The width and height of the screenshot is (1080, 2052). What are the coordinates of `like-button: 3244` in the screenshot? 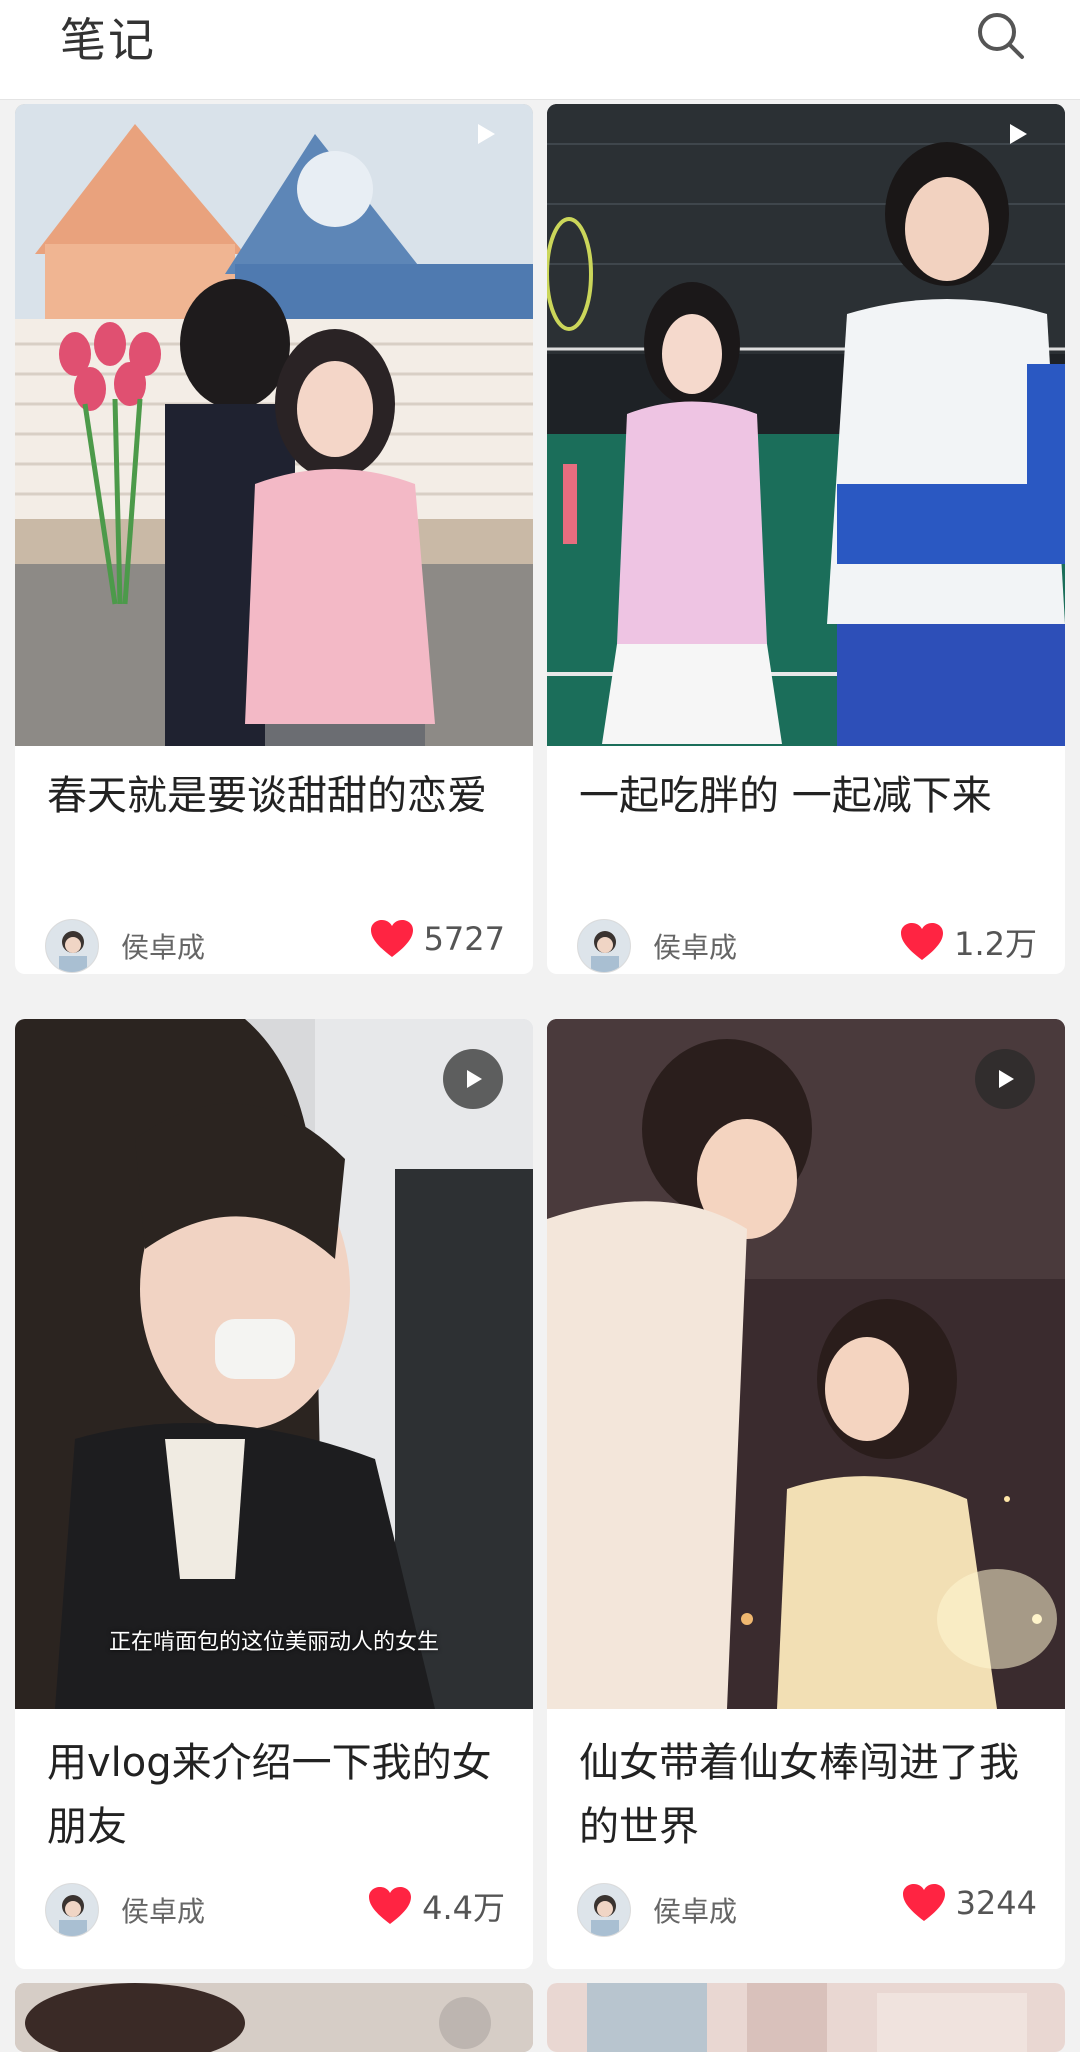 It's located at (969, 1903).